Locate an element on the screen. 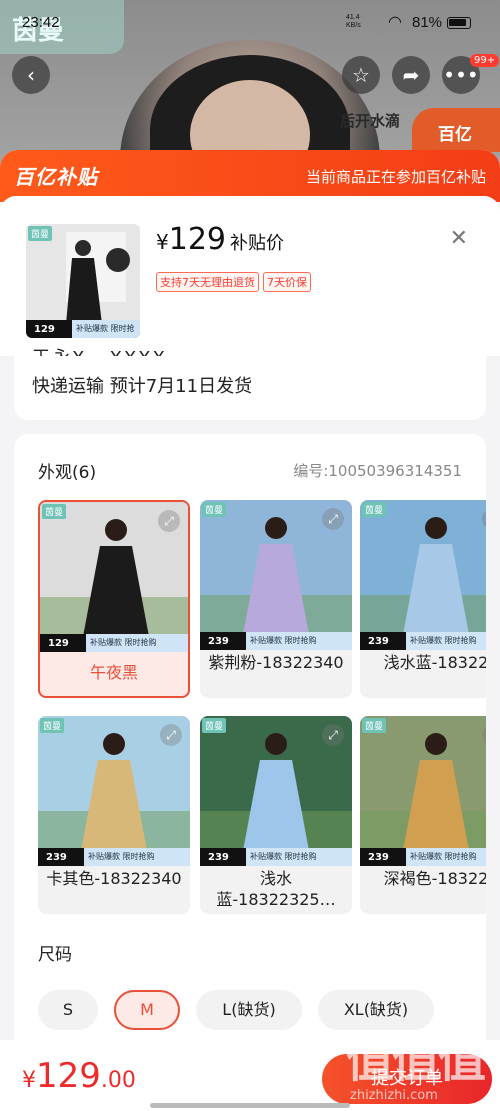  variant-price: 129 is located at coordinates (58, 643).